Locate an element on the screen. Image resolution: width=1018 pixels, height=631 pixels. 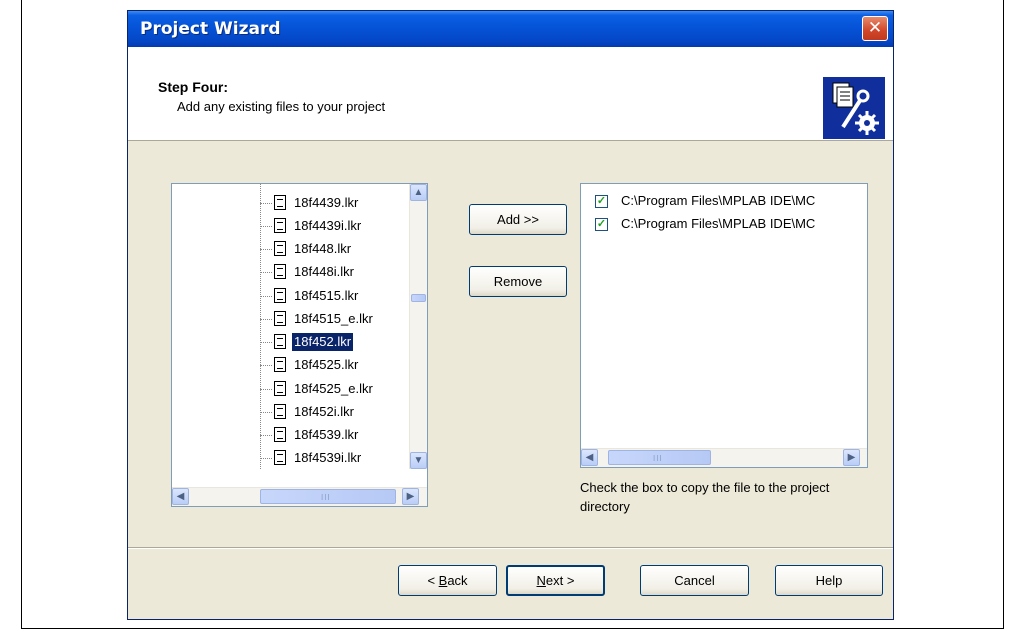
tree-item-label: 18f4539i.lkr is located at coordinates (328, 457).